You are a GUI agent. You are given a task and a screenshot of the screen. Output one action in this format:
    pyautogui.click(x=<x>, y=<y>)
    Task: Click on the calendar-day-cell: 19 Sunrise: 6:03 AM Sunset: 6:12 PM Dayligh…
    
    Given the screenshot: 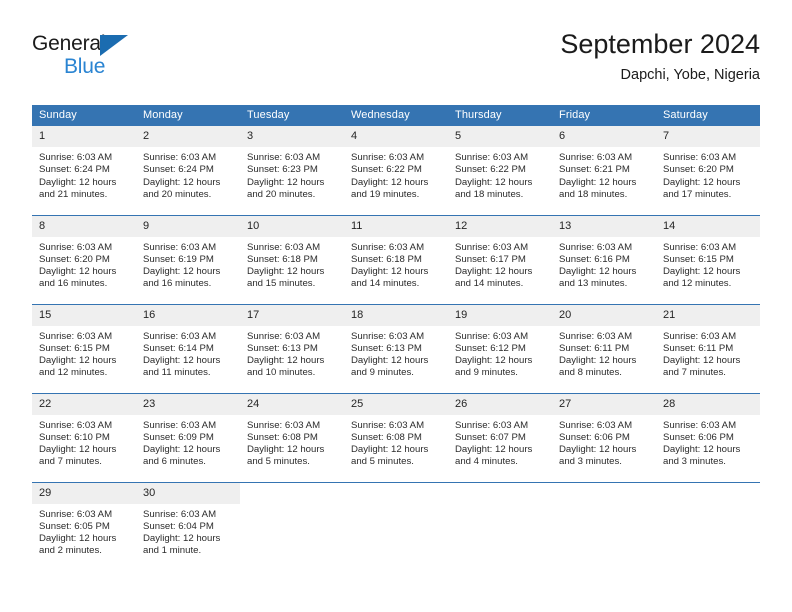 What is the action you would take?
    pyautogui.click(x=500, y=348)
    